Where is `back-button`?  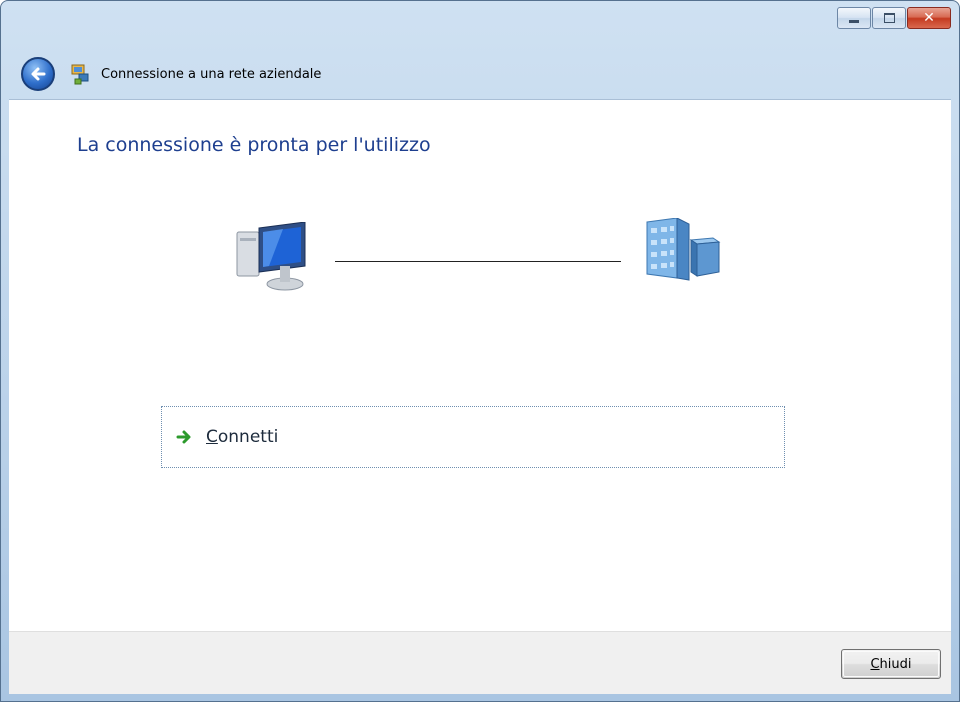 back-button is located at coordinates (38, 74).